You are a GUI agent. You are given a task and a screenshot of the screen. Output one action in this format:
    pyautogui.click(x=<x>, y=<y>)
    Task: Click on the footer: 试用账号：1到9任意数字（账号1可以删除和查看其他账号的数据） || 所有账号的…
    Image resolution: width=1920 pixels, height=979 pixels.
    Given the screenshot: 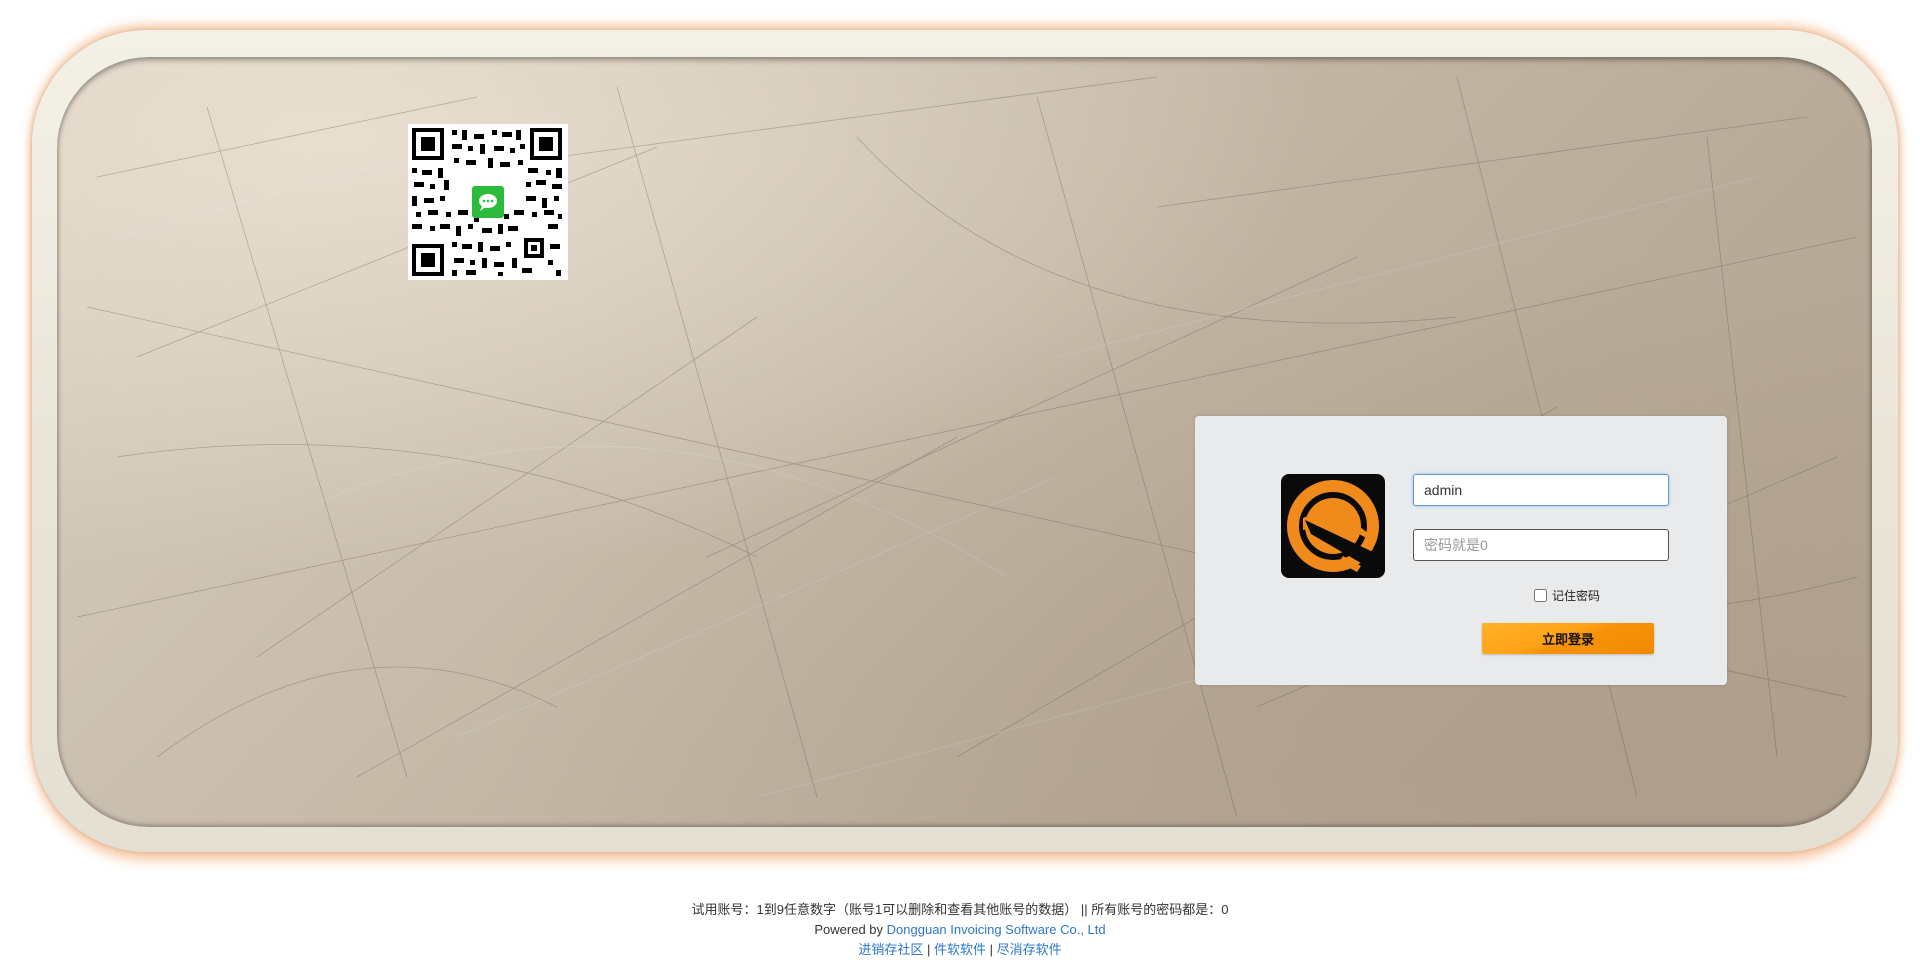 What is the action you would take?
    pyautogui.click(x=960, y=930)
    